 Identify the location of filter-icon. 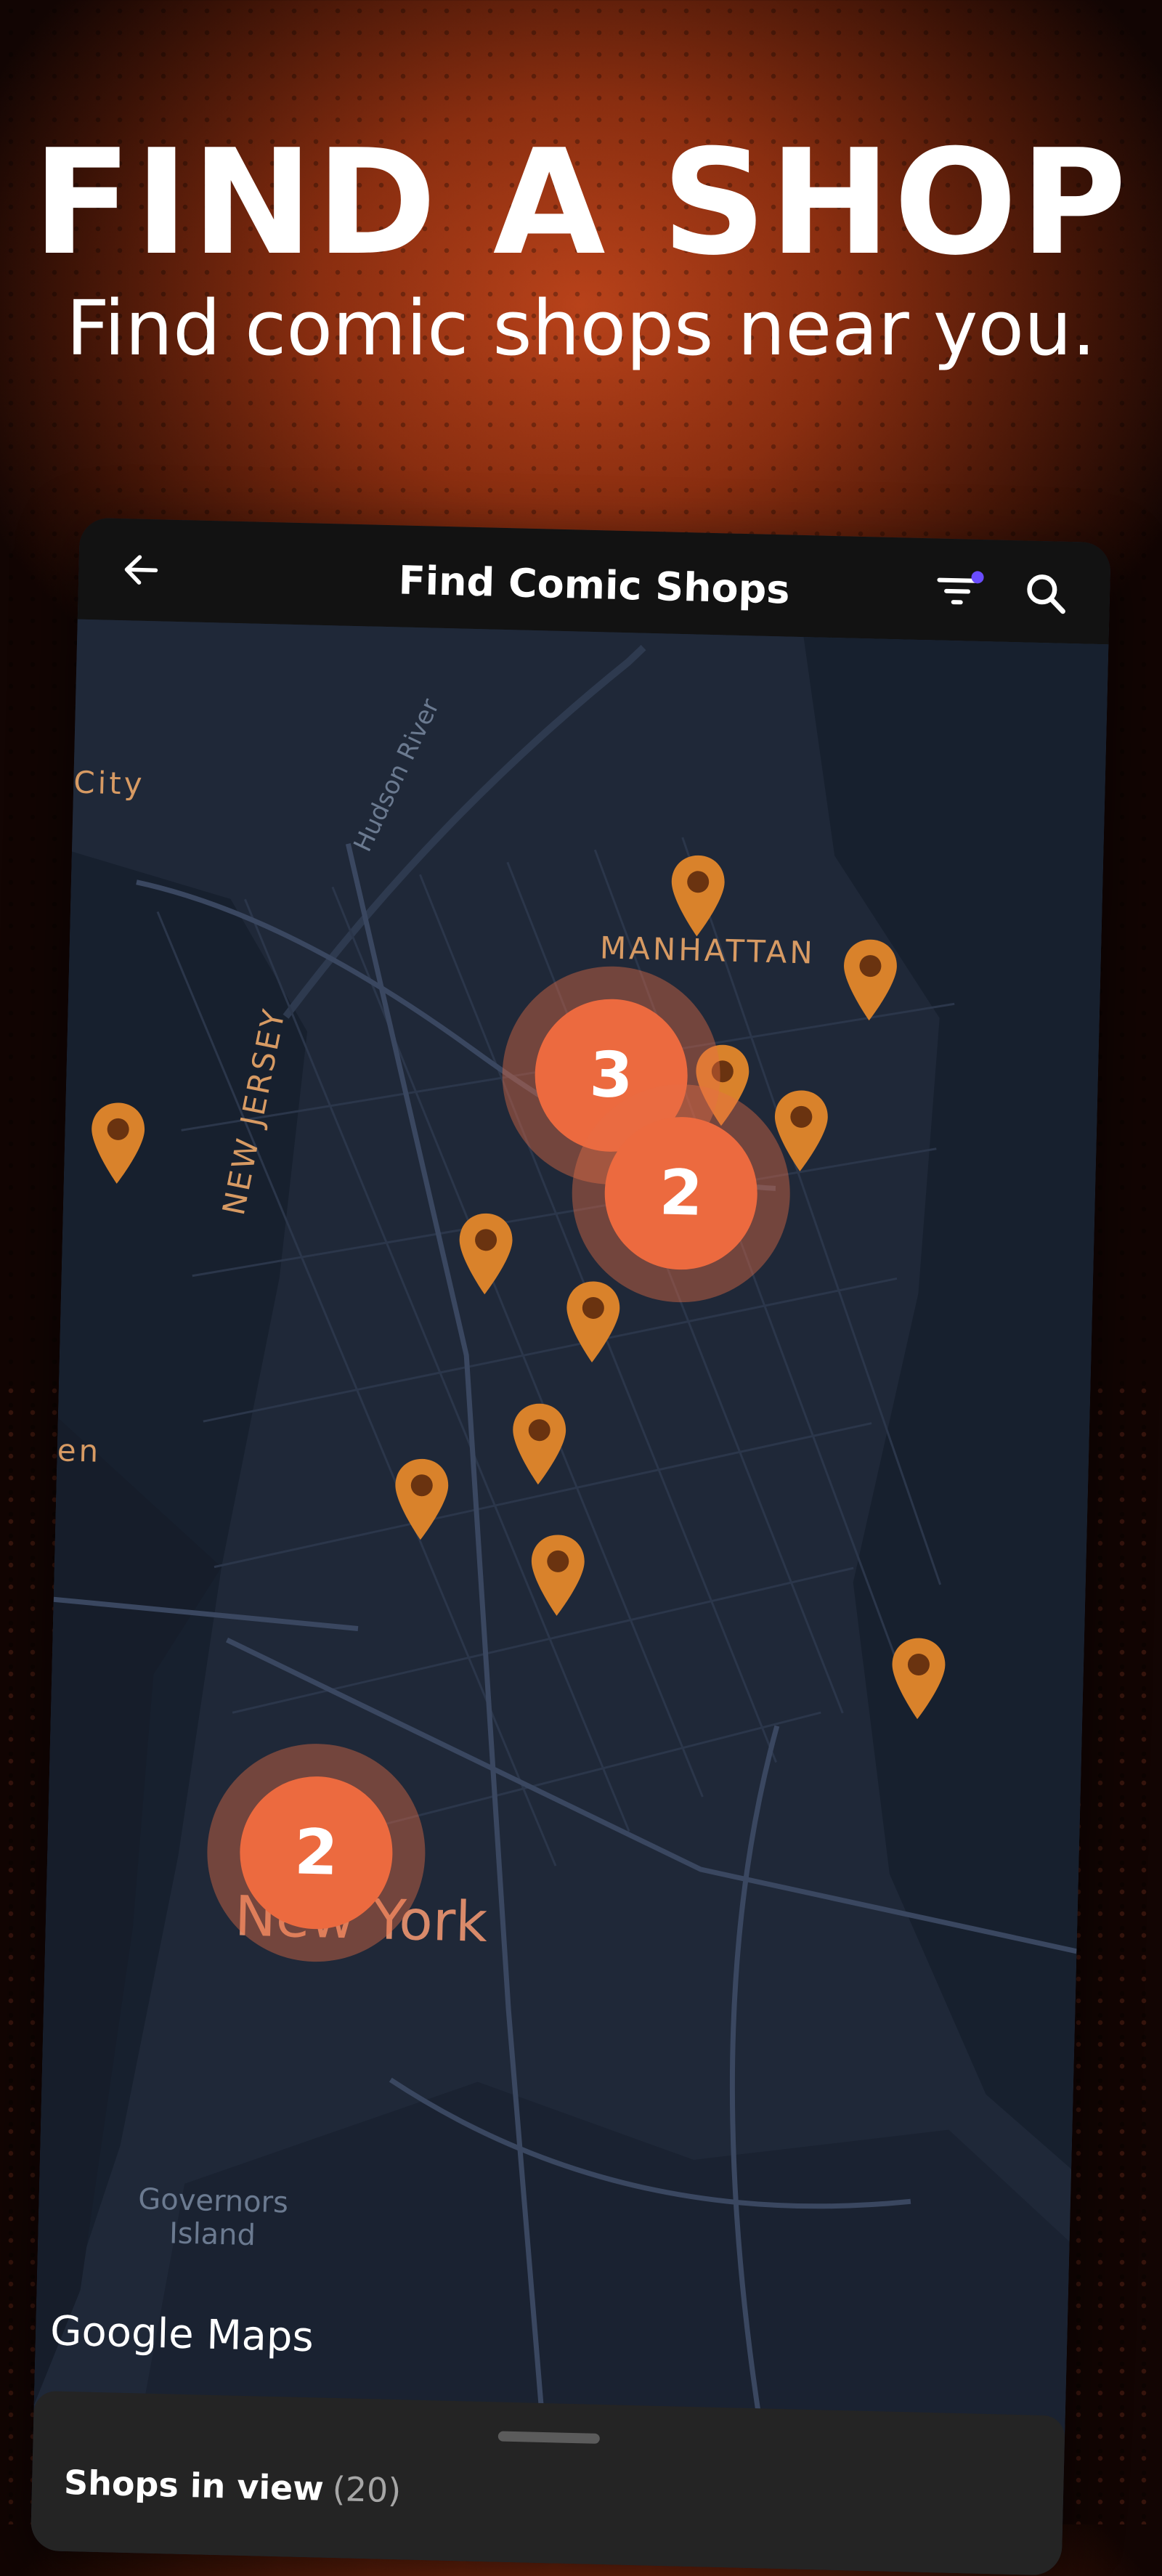
(960, 591).